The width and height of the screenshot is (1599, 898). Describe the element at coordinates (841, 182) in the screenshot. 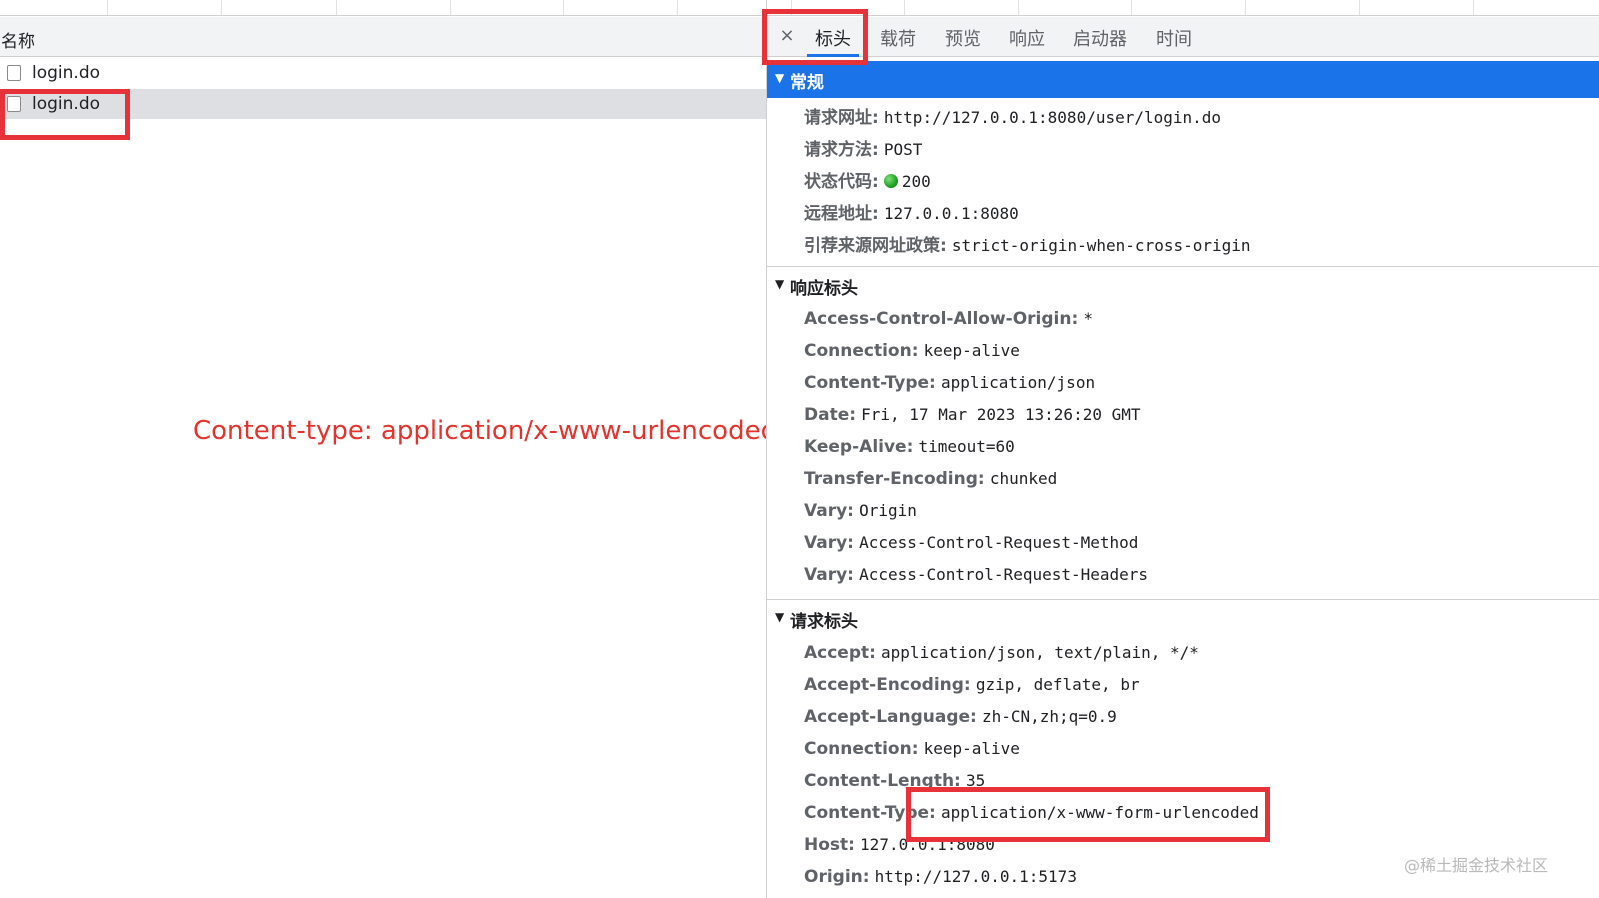

I see `header-key: 状态代码:` at that location.